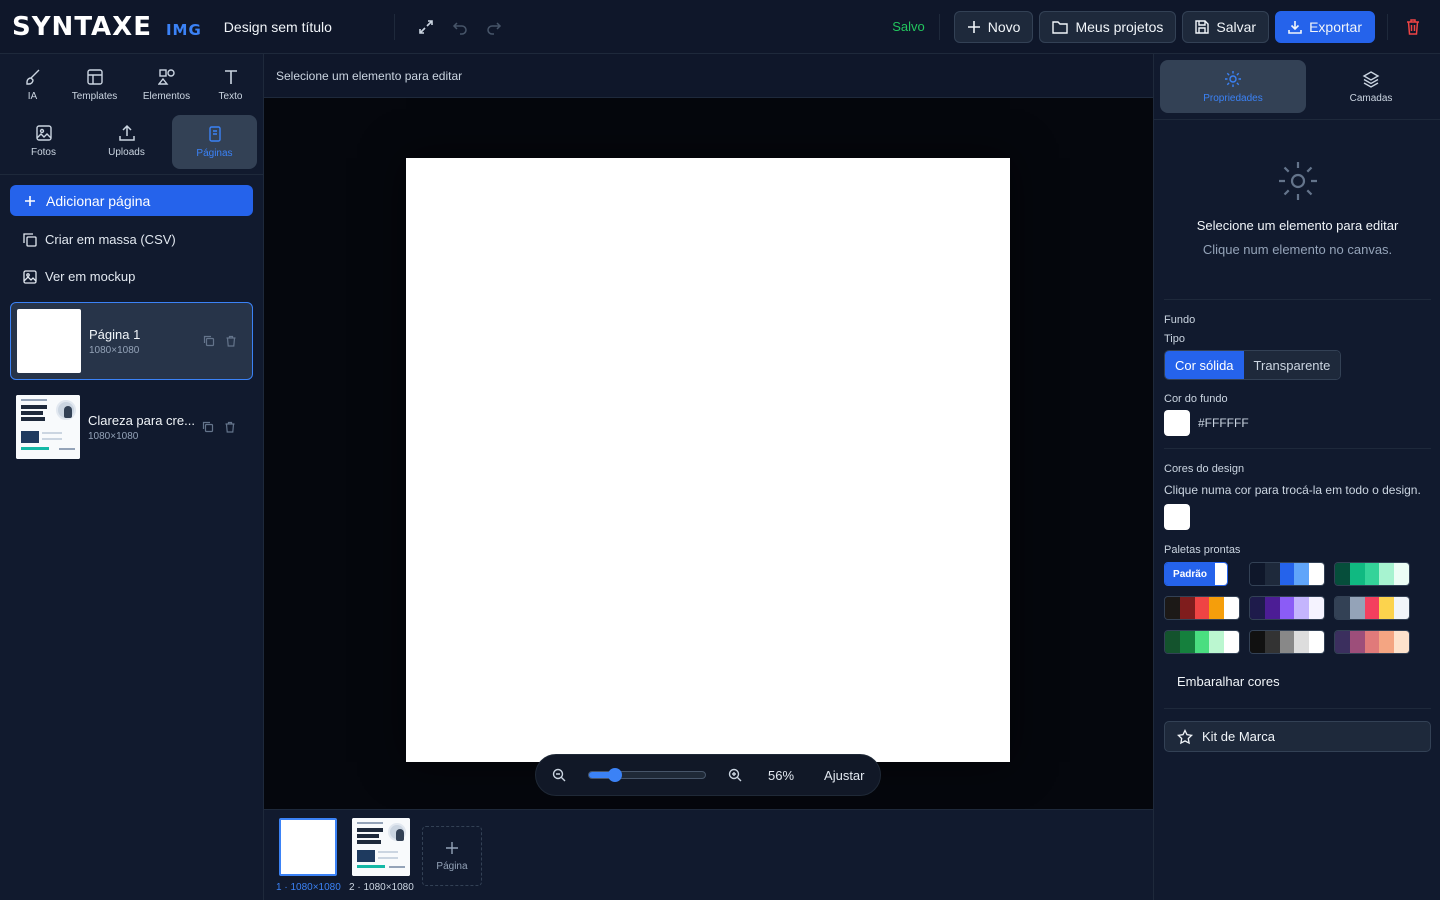 The height and width of the screenshot is (900, 1440). Describe the element at coordinates (426, 27) in the screenshot. I see `fullscreen-button` at that location.